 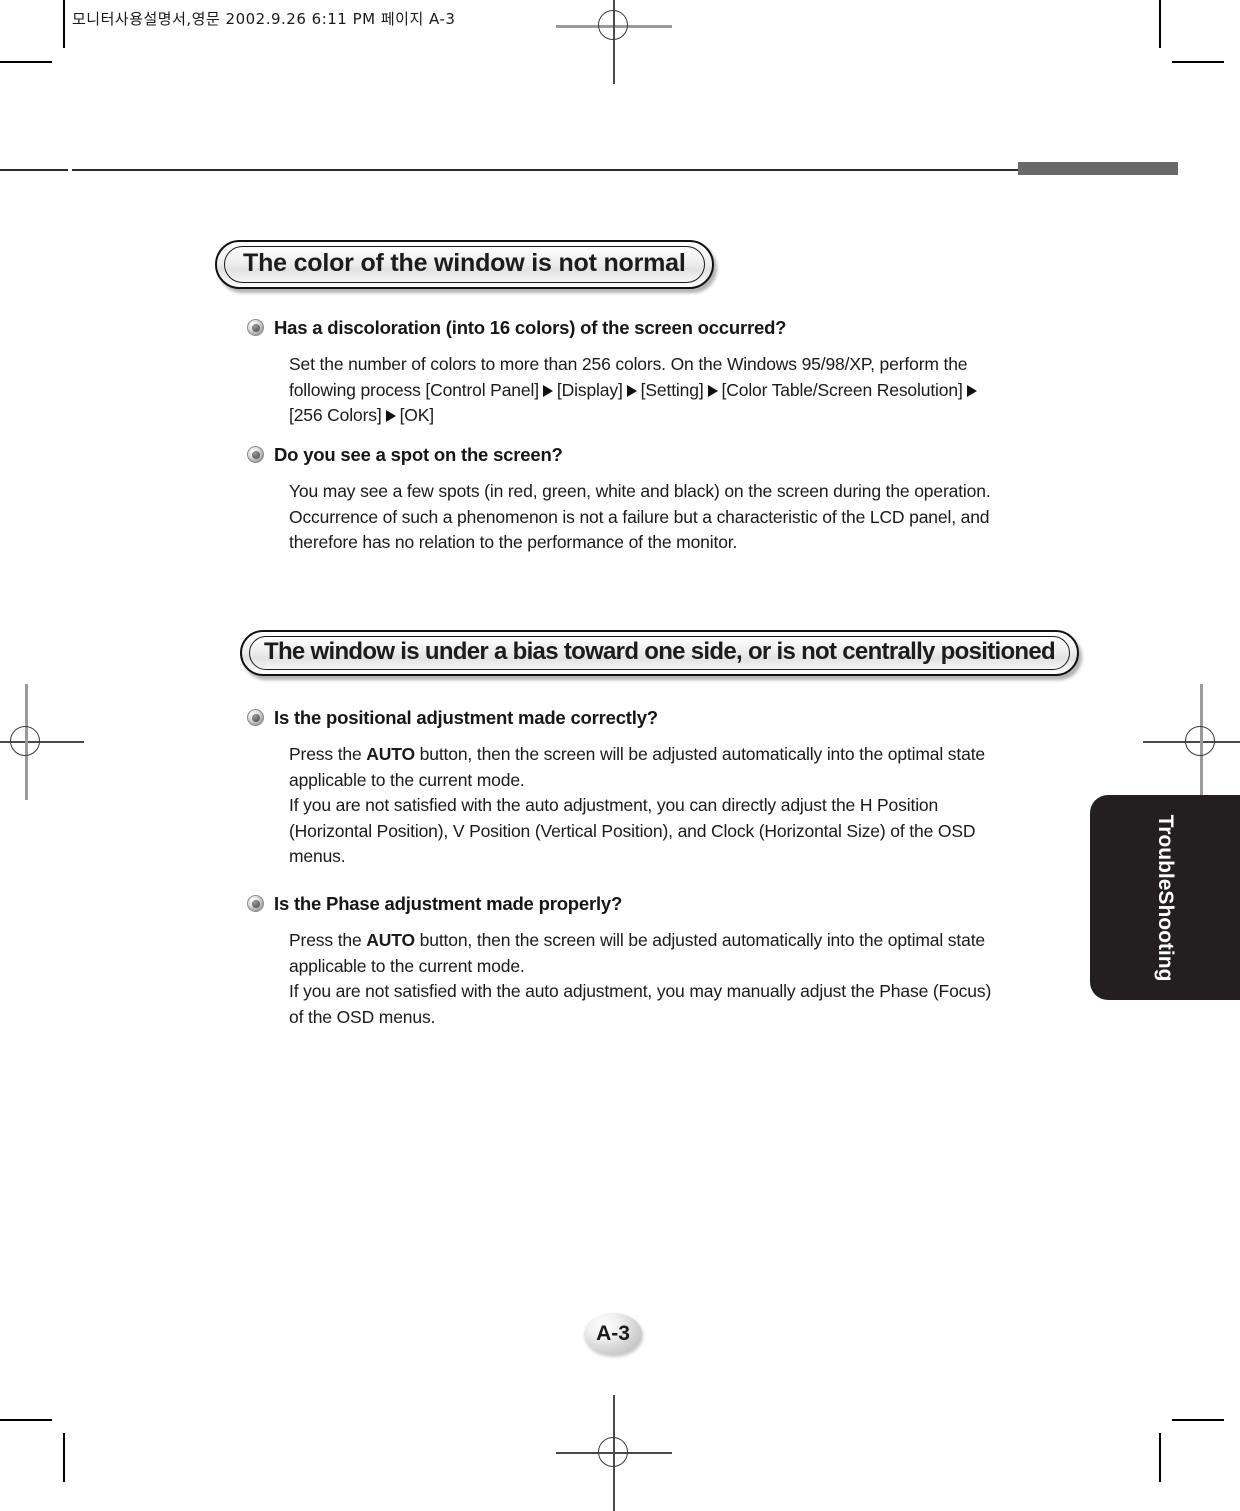 What do you see at coordinates (1098, 168) in the screenshot?
I see `header-accent-bar` at bounding box center [1098, 168].